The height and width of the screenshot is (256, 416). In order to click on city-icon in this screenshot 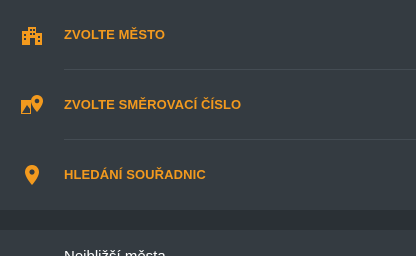, I will do `click(32, 36)`.